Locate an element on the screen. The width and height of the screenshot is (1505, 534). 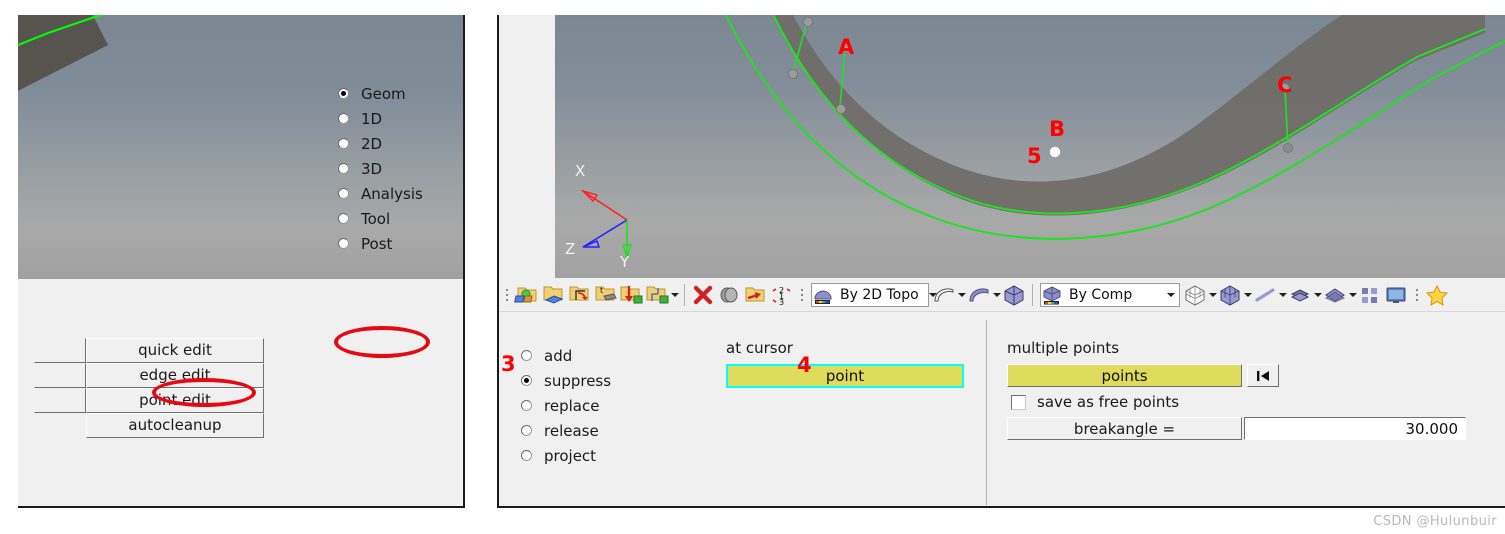
axis-label-y: Y is located at coordinates (625, 262).